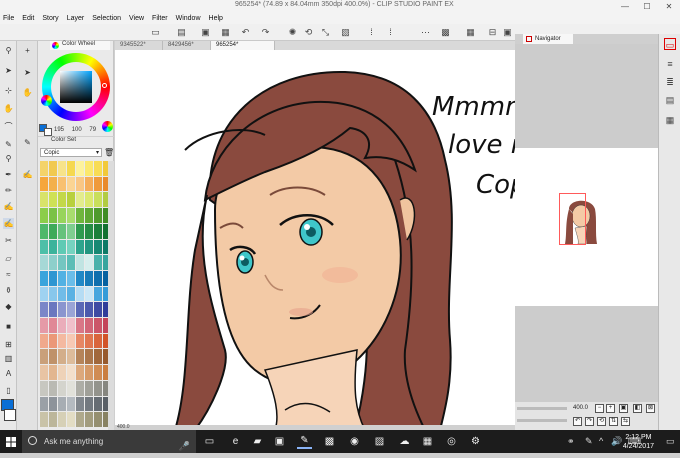 The width and height of the screenshot is (680, 458). Describe the element at coordinates (11, 441) in the screenshot. I see `windows-logo-icon` at that location.